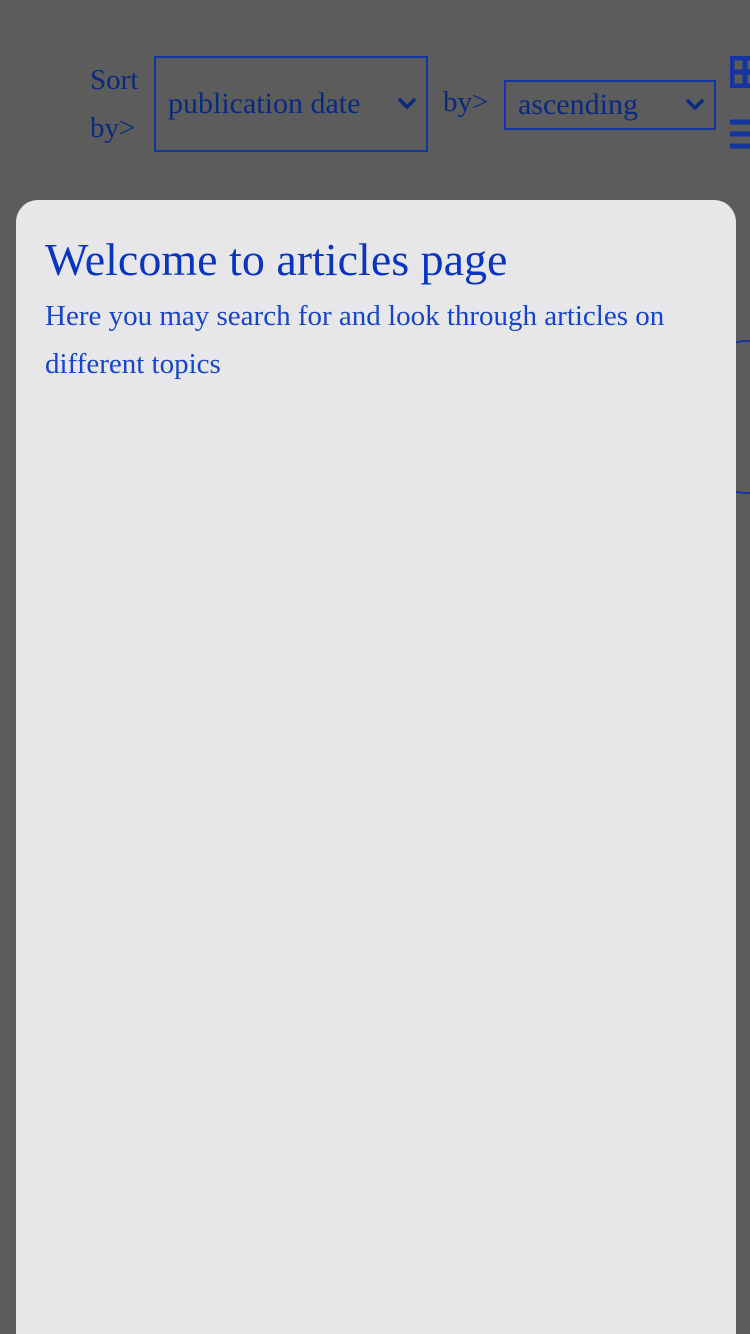  What do you see at coordinates (740, 106) in the screenshot?
I see `view-toggle` at bounding box center [740, 106].